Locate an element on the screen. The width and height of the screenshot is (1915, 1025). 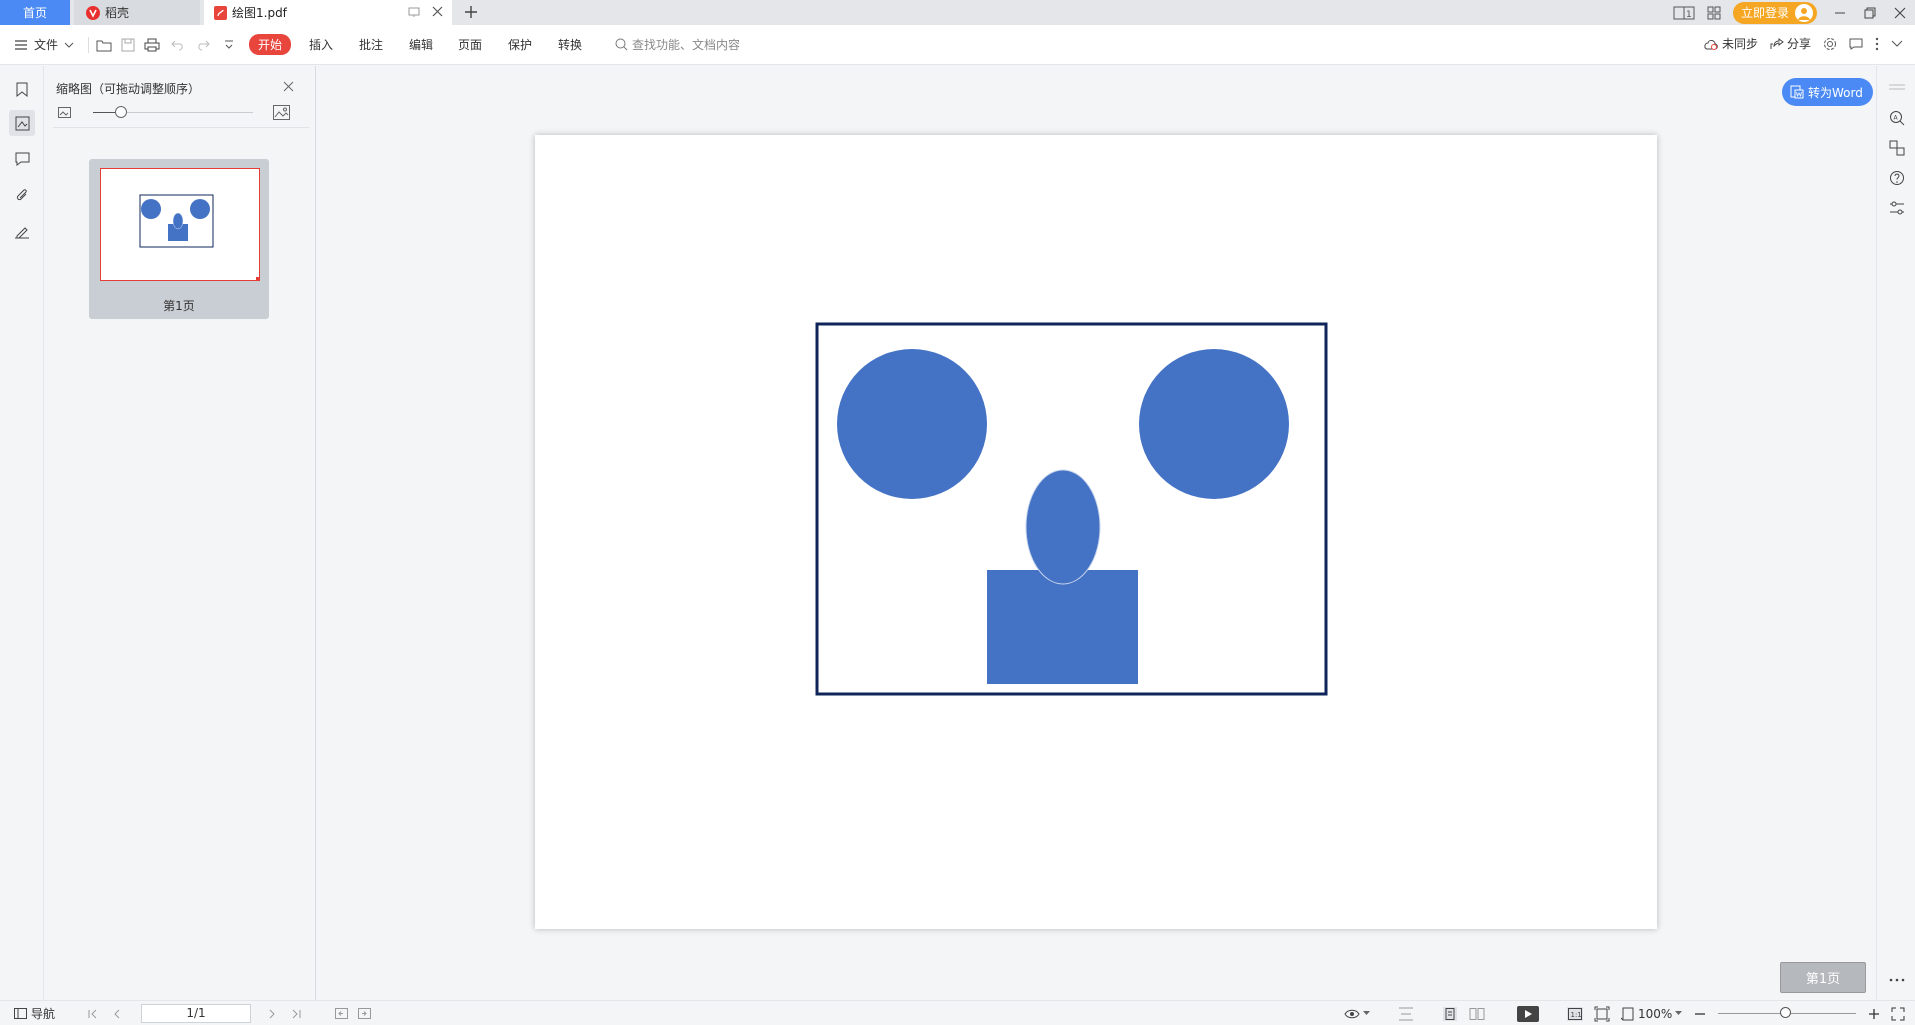
title-bar: 首页 稻壳 绘图1.pdf 1 立即登录 is located at coordinates (957, 12).